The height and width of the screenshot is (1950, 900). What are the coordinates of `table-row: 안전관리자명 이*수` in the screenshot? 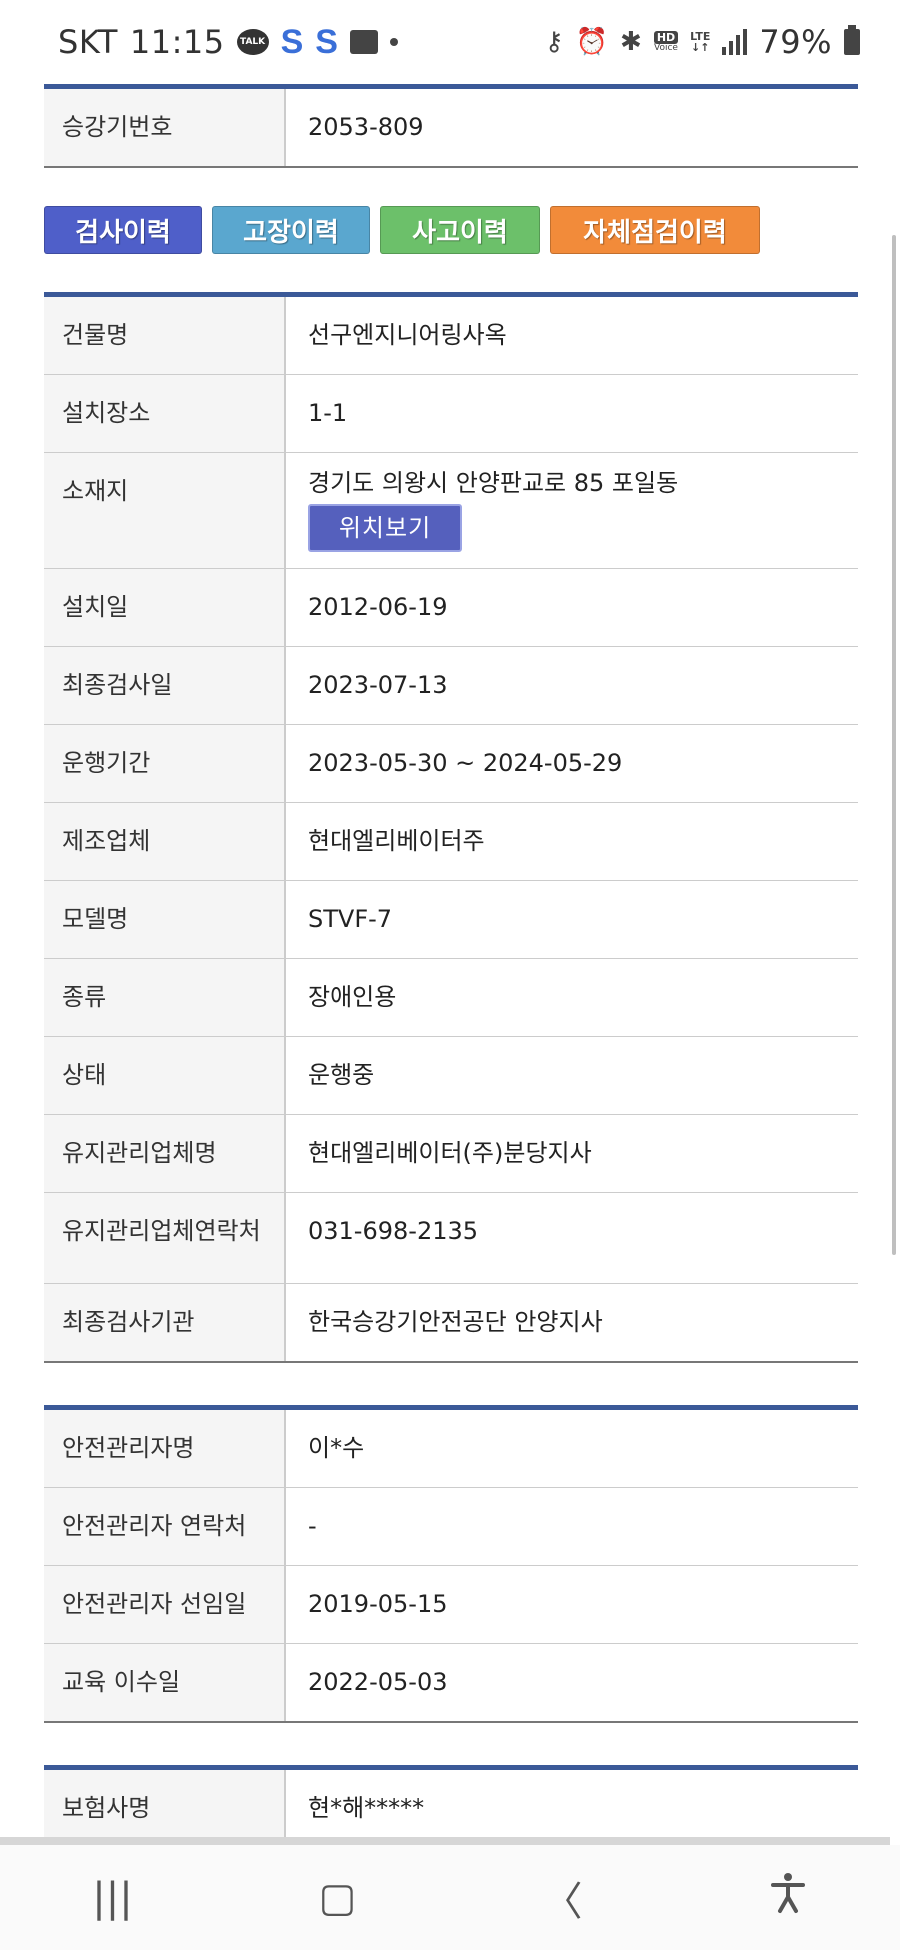 It's located at (451, 1449).